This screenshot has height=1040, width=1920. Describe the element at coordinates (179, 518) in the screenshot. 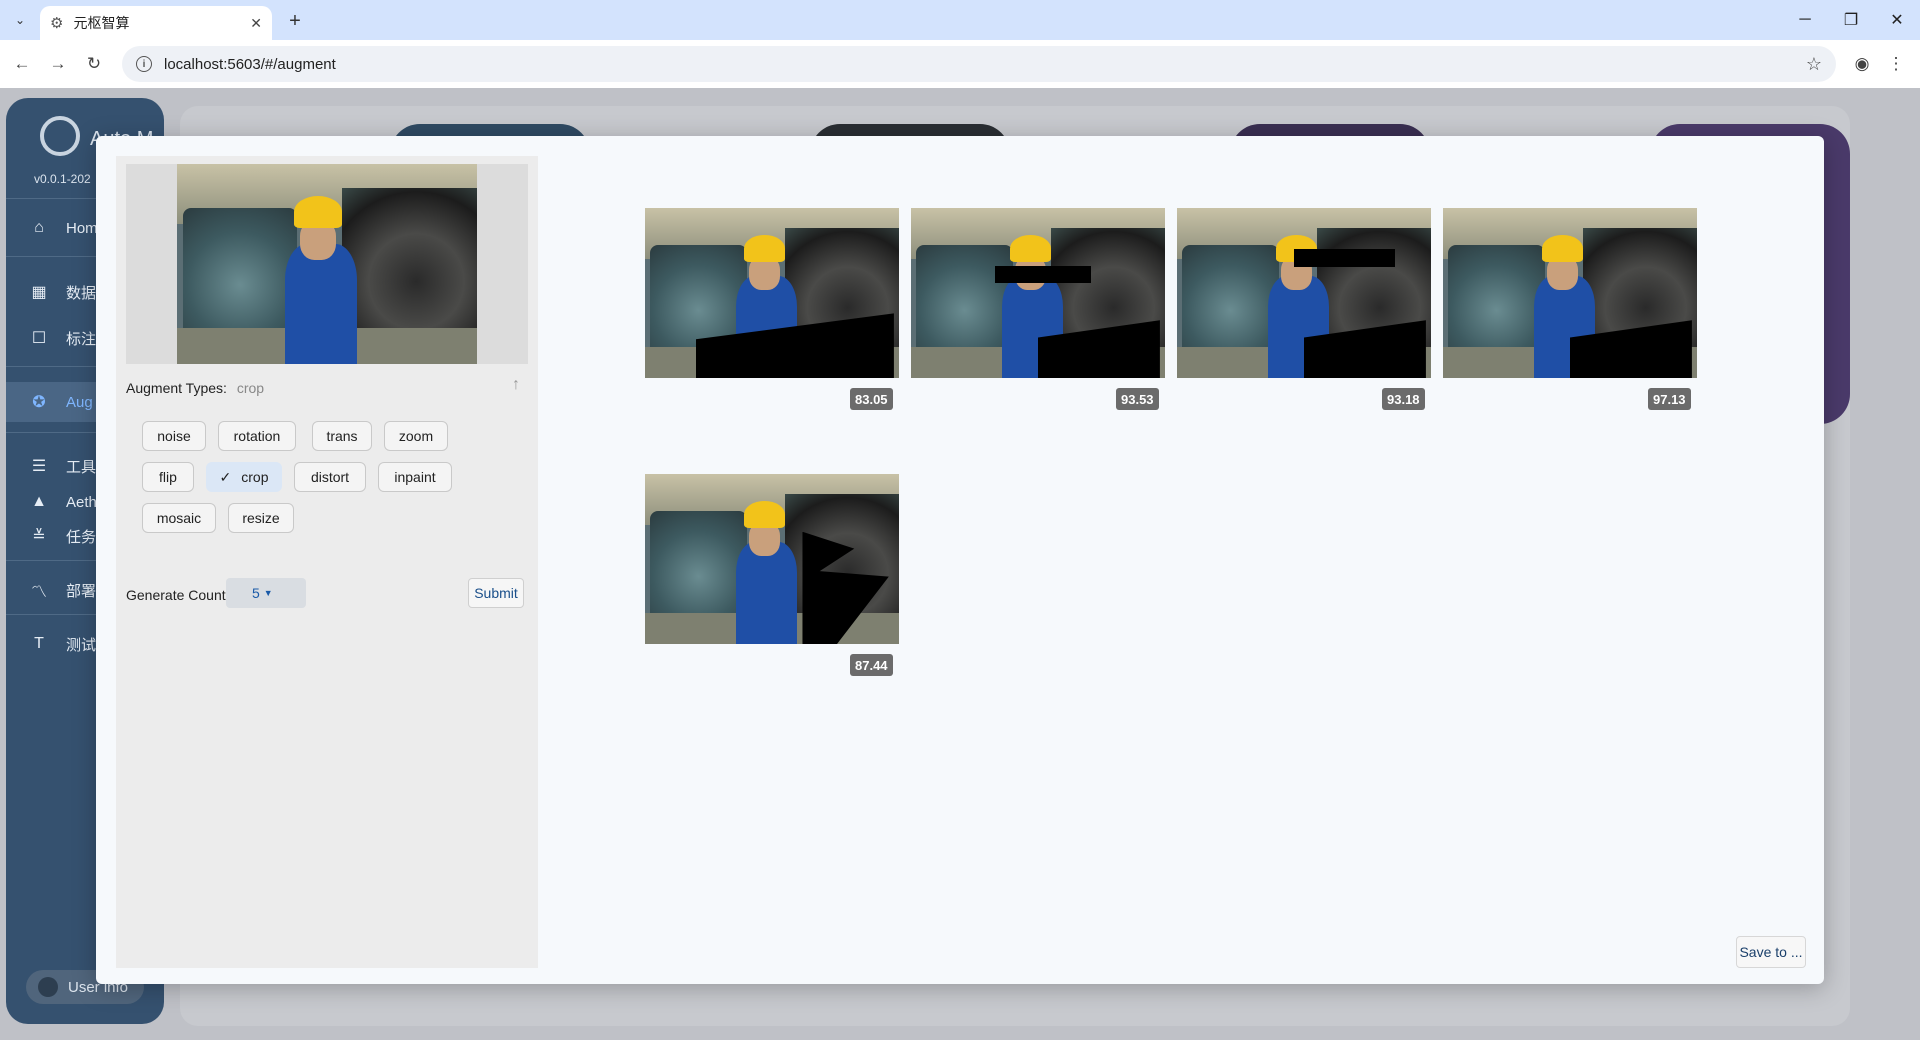

I see `chip-mosaic: mosaic` at that location.